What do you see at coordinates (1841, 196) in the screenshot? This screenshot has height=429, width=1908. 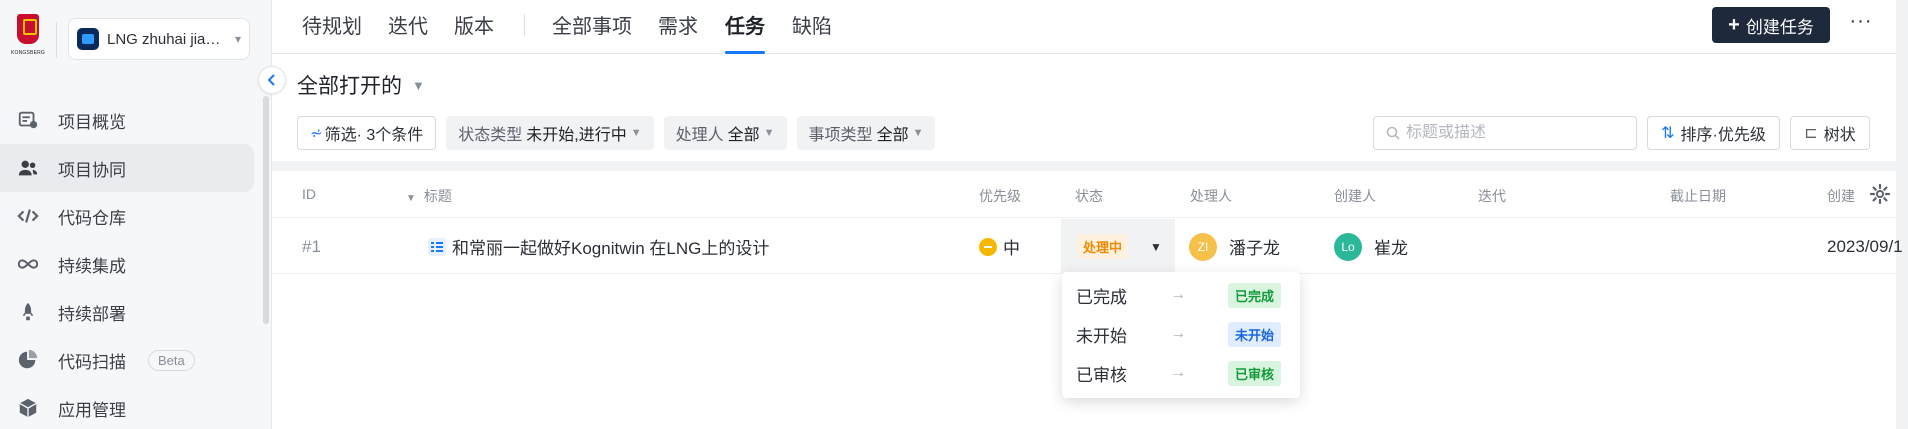 I see `column-header-created: 创建` at bounding box center [1841, 196].